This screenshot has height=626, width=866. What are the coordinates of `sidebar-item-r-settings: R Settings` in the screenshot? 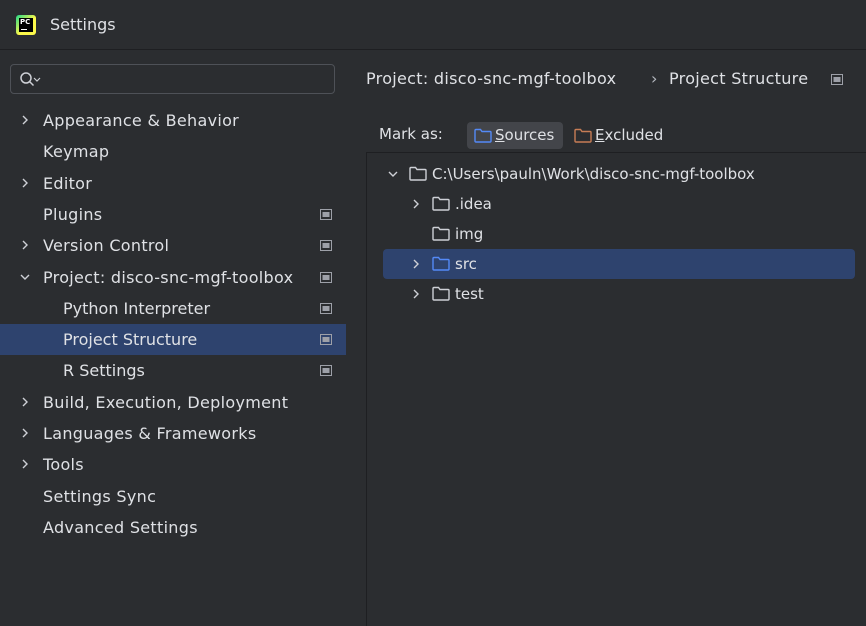 It's located at (173, 370).